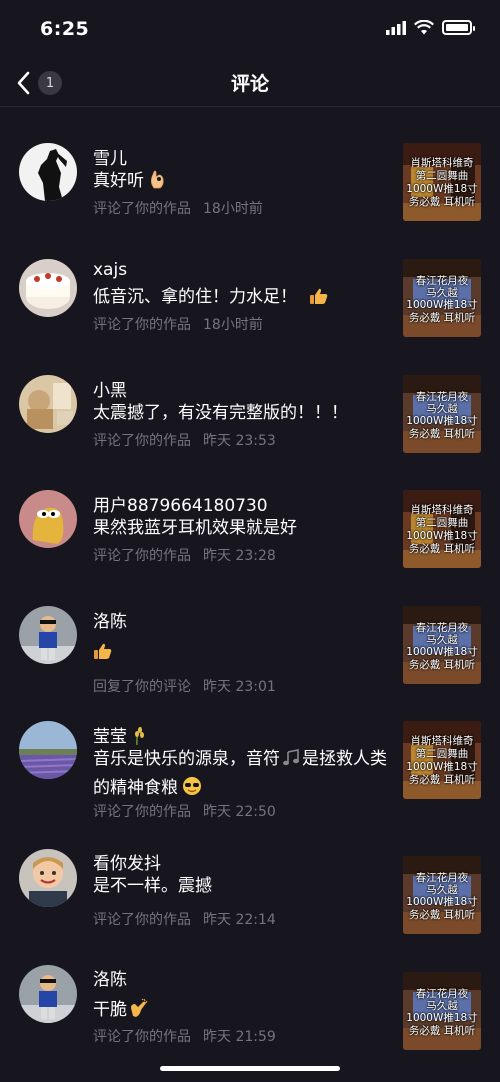 The height and width of the screenshot is (1082, 500). I want to click on musical-notes-emoji, so click(291, 762).